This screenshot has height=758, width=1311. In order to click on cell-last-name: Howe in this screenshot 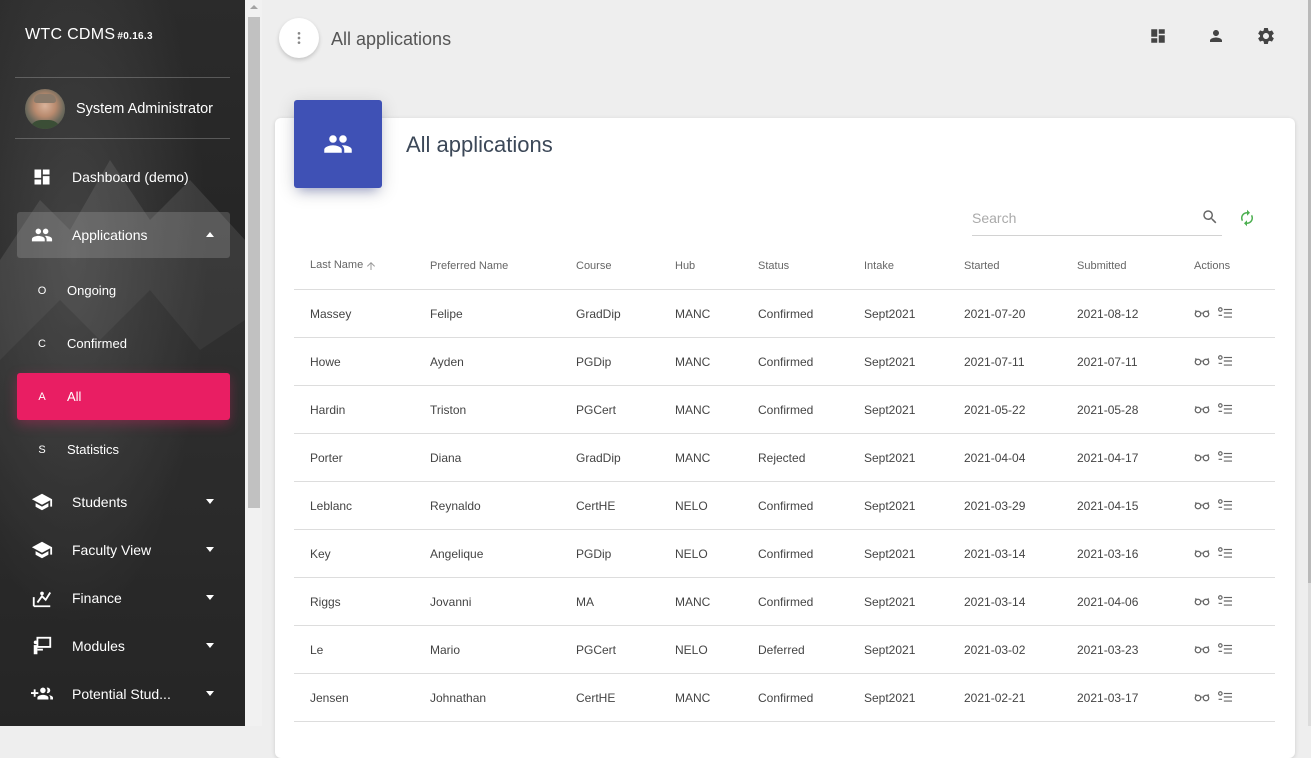, I will do `click(354, 361)`.